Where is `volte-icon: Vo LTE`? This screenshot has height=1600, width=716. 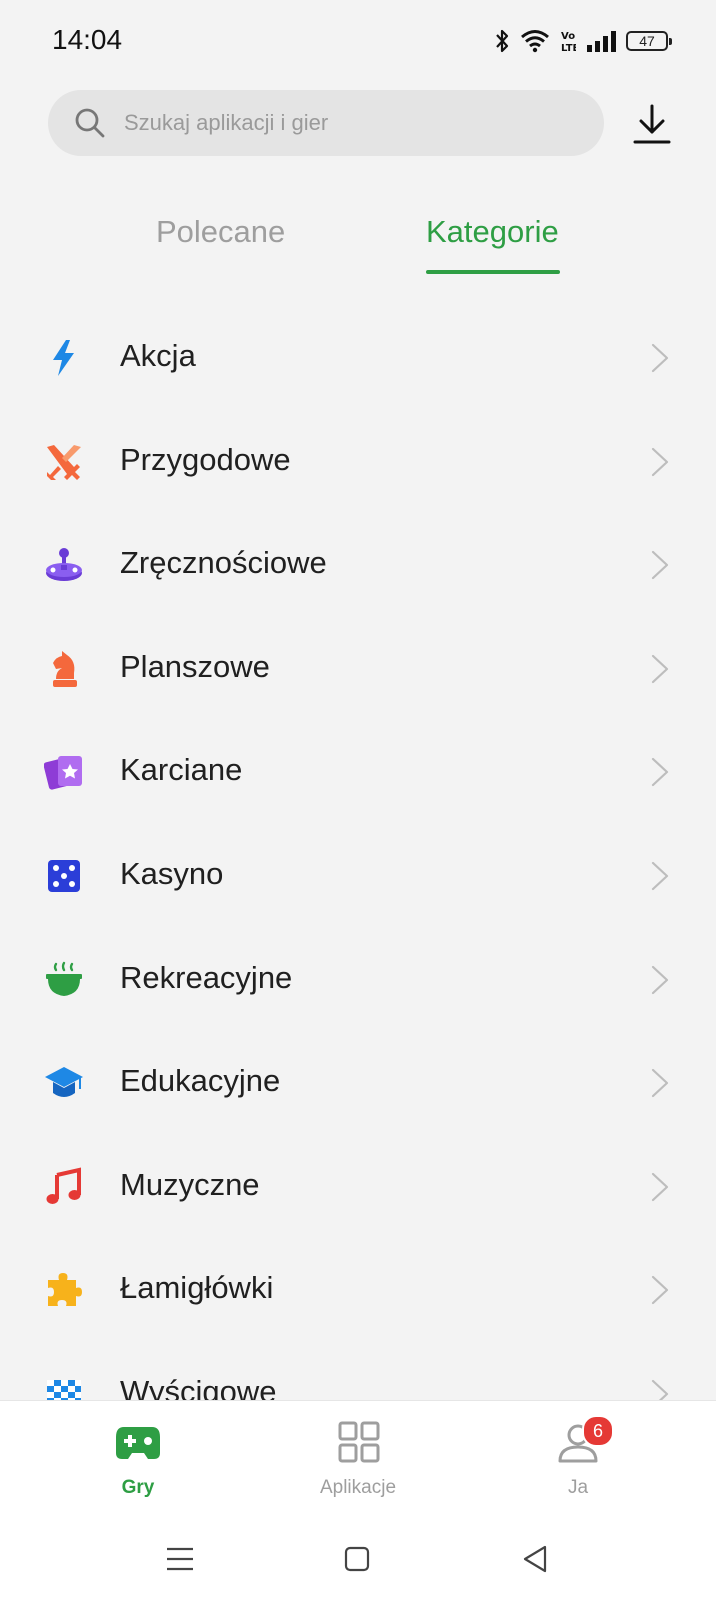 volte-icon: Vo LTE is located at coordinates (568, 41).